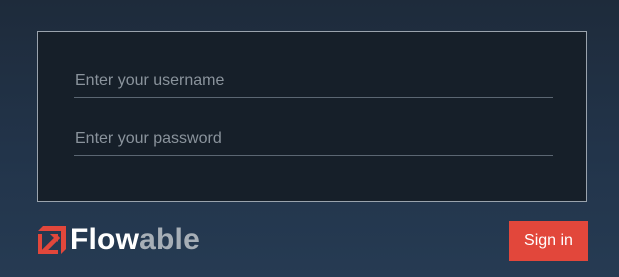  What do you see at coordinates (52, 240) in the screenshot?
I see `flowable-logo-icon` at bounding box center [52, 240].